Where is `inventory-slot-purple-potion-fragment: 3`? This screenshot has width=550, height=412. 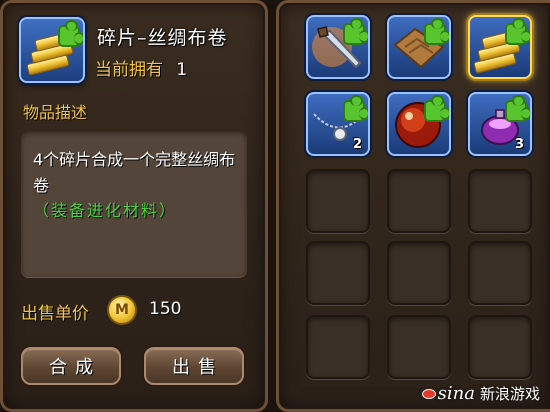 inventory-slot-purple-potion-fragment: 3 is located at coordinates (500, 124).